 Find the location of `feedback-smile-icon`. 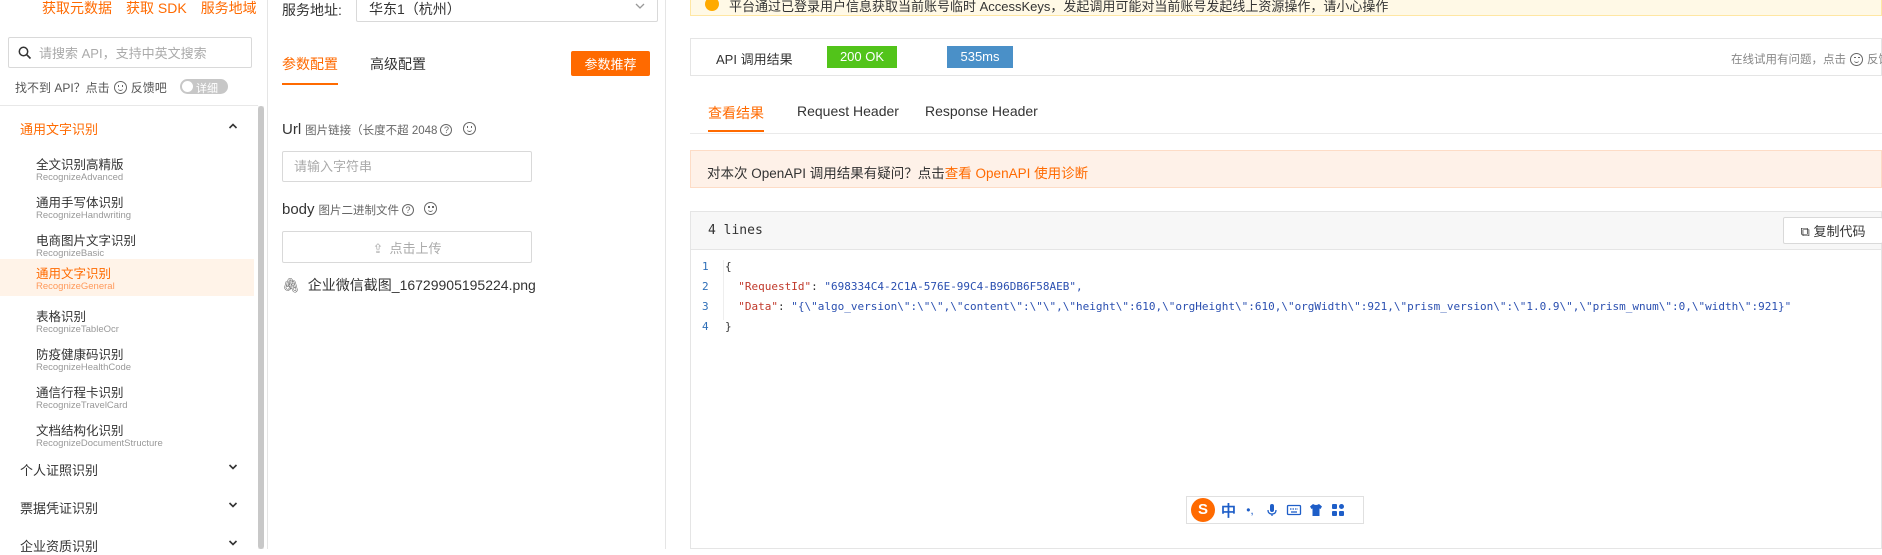

feedback-smile-icon is located at coordinates (120, 87).